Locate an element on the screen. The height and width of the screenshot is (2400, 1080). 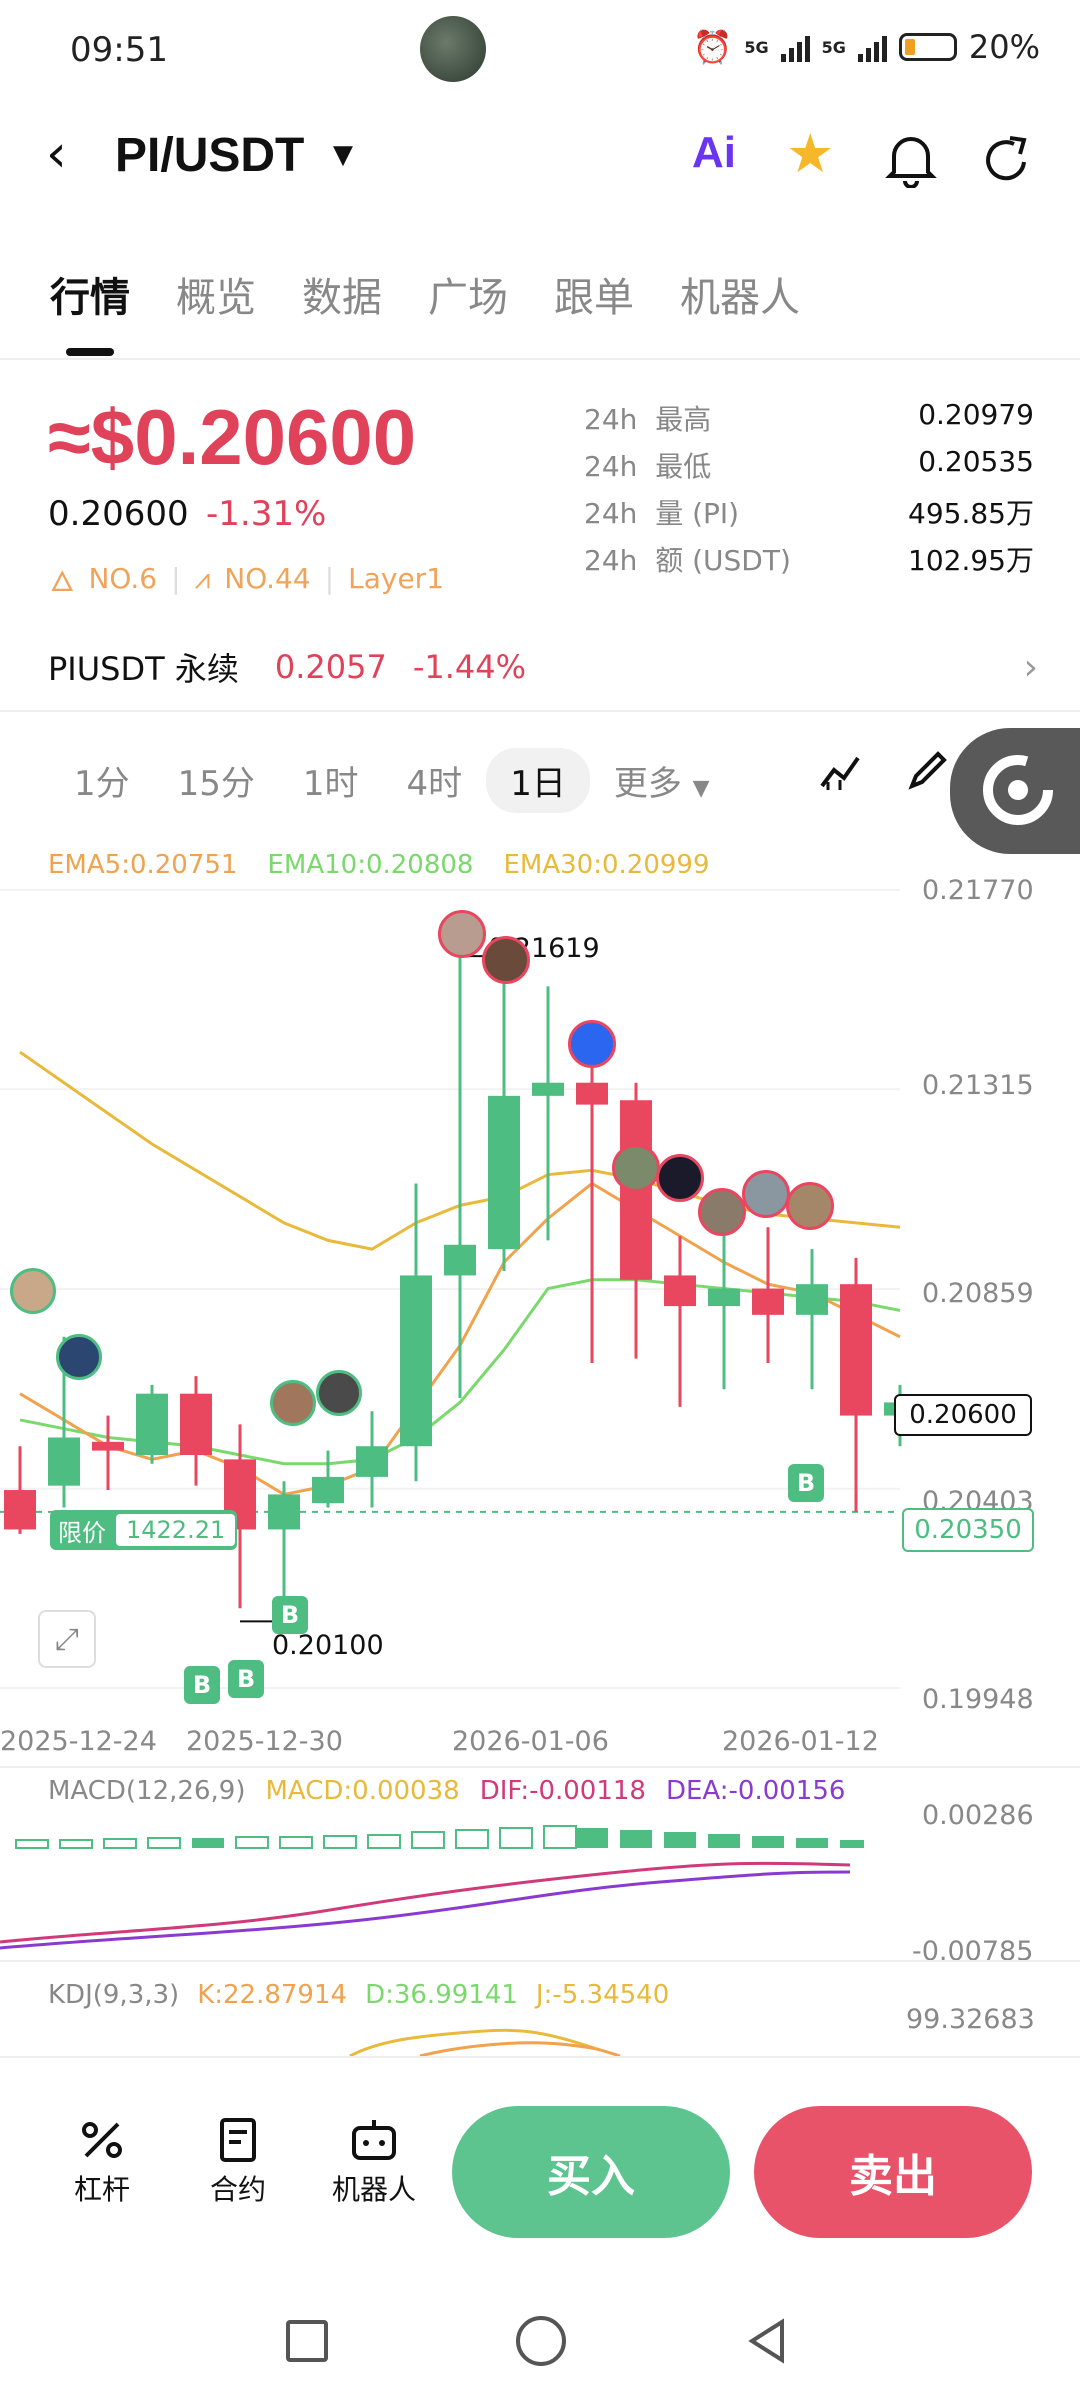
recent-apps-icon is located at coordinates (307, 2341).